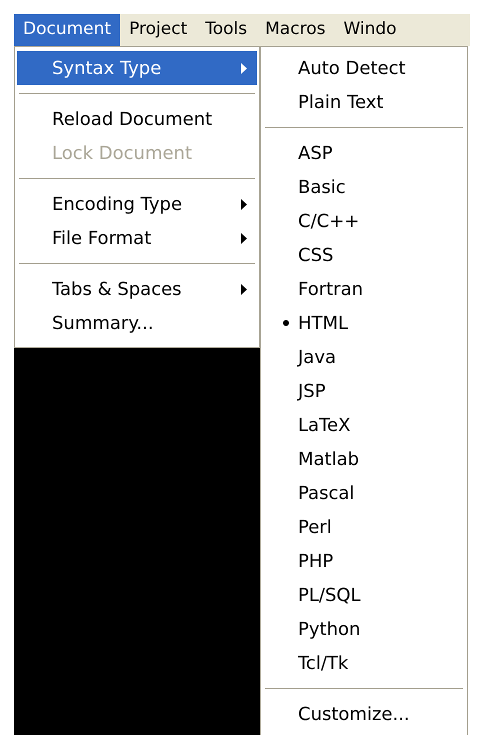 Image resolution: width=477 pixels, height=735 pixels. Describe the element at coordinates (67, 30) in the screenshot. I see `menu-bar-item: Document` at that location.